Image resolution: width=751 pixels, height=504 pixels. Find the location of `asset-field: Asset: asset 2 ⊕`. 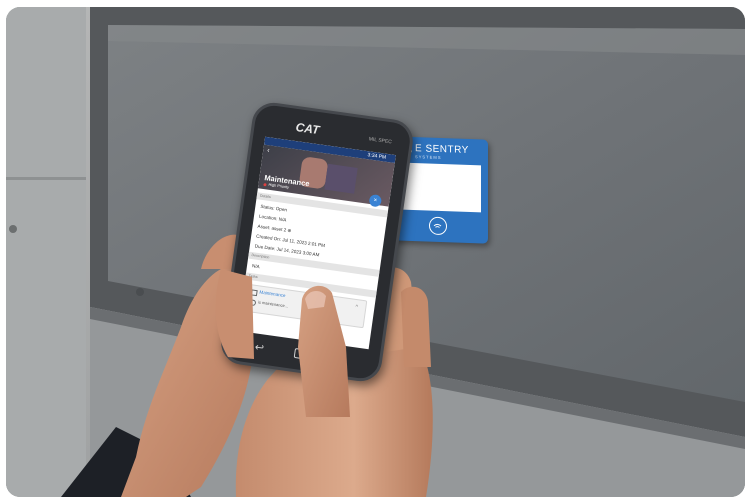

asset-field: Asset: asset 2 ⊕ is located at coordinates (274, 229).